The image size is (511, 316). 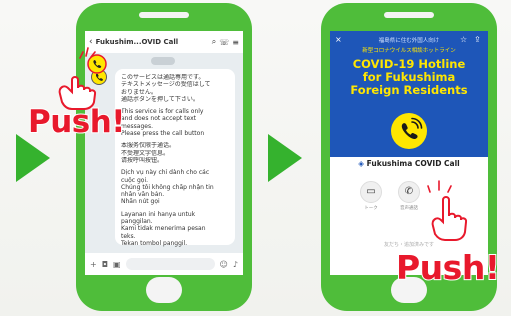 I want to click on message-line: おりません。, so click(x=139, y=92).